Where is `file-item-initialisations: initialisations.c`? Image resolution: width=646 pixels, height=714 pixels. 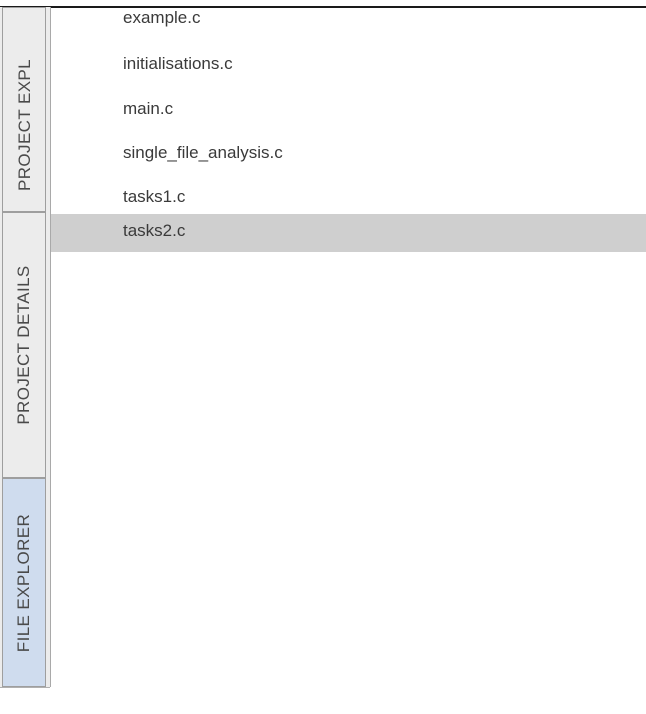
file-item-initialisations: initialisations.c is located at coordinates (348, 68).